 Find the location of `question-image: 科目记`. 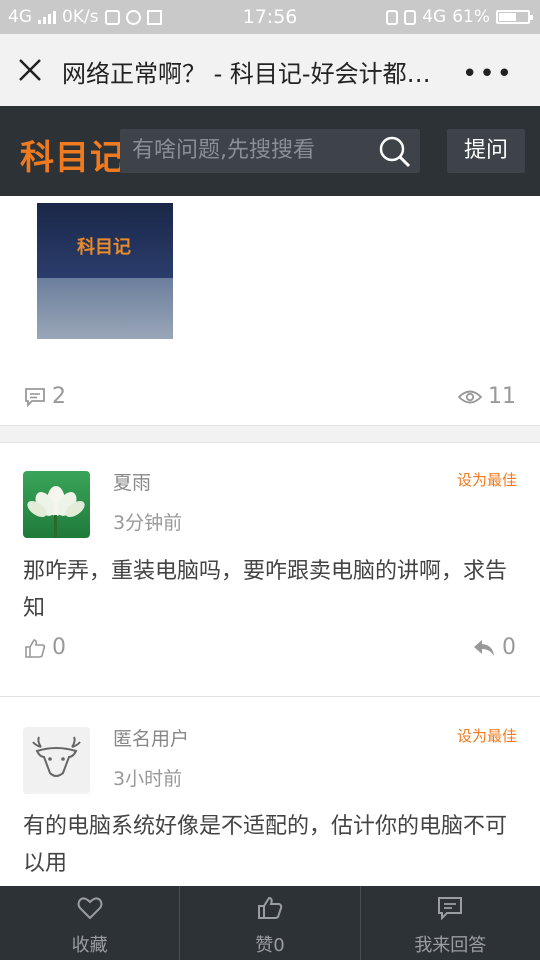

question-image: 科目记 is located at coordinates (105, 271).